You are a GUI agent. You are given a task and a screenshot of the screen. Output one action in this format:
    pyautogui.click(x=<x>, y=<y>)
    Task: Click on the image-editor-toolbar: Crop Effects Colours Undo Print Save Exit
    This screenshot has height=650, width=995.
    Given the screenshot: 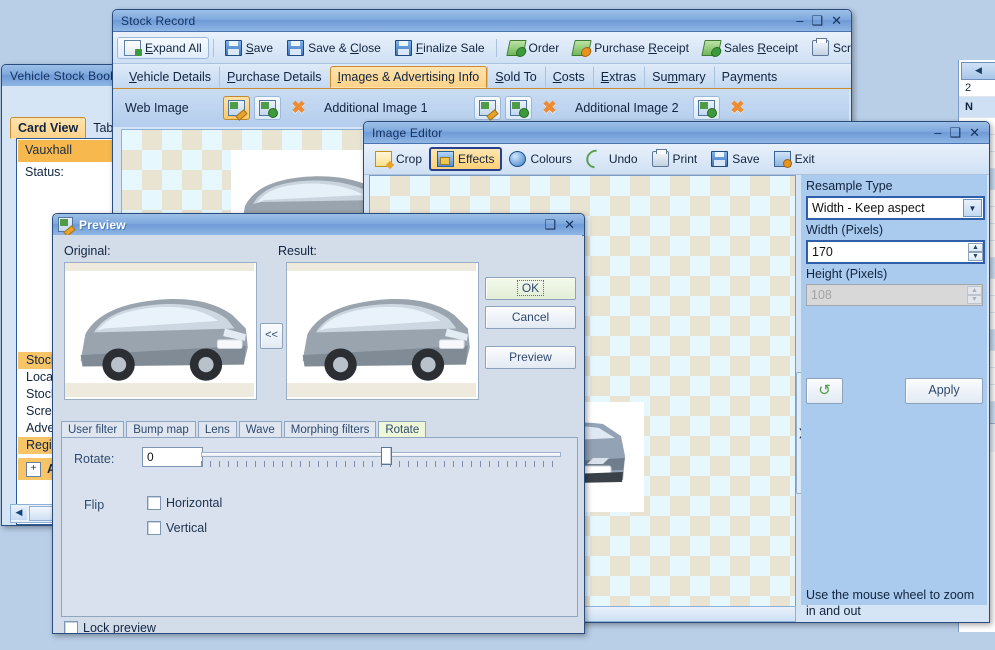 What is the action you would take?
    pyautogui.click(x=676, y=159)
    